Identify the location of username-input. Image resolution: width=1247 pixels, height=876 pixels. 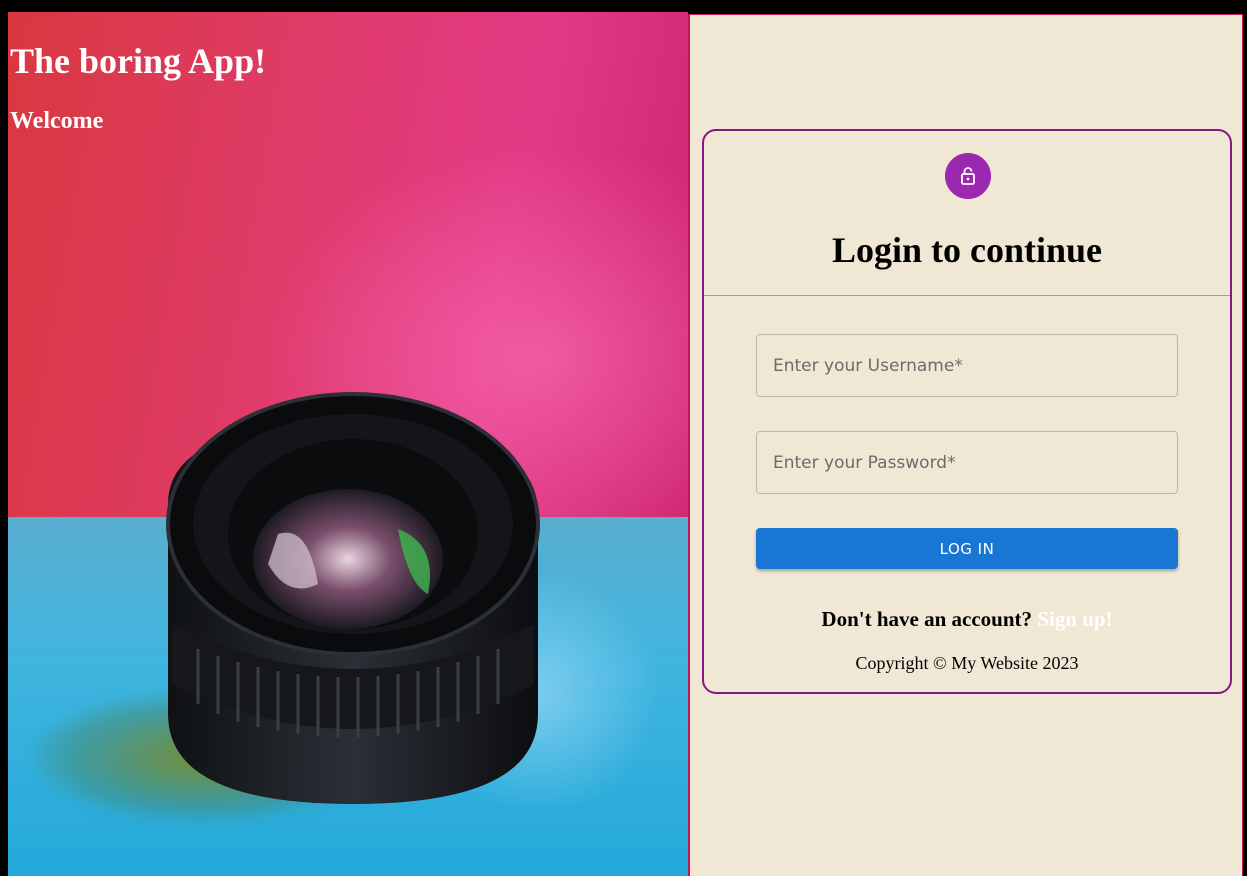
(967, 365).